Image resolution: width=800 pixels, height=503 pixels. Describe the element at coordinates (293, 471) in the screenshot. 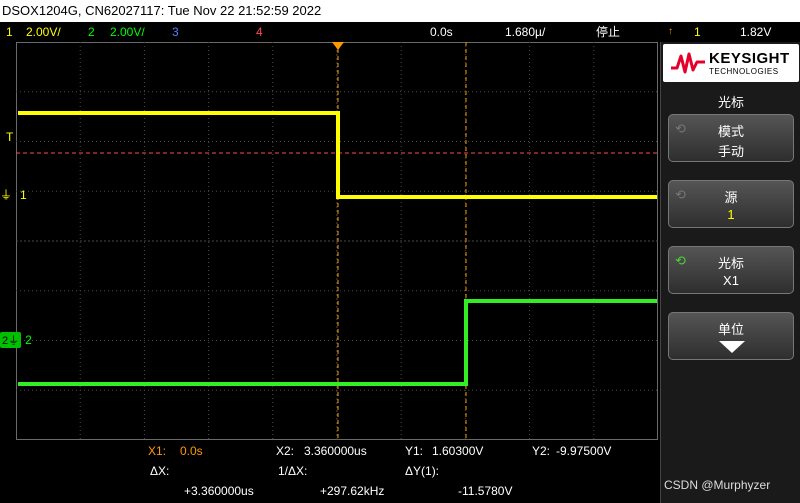

I see `inv-delta-x-label: 1/ΔX:` at that location.